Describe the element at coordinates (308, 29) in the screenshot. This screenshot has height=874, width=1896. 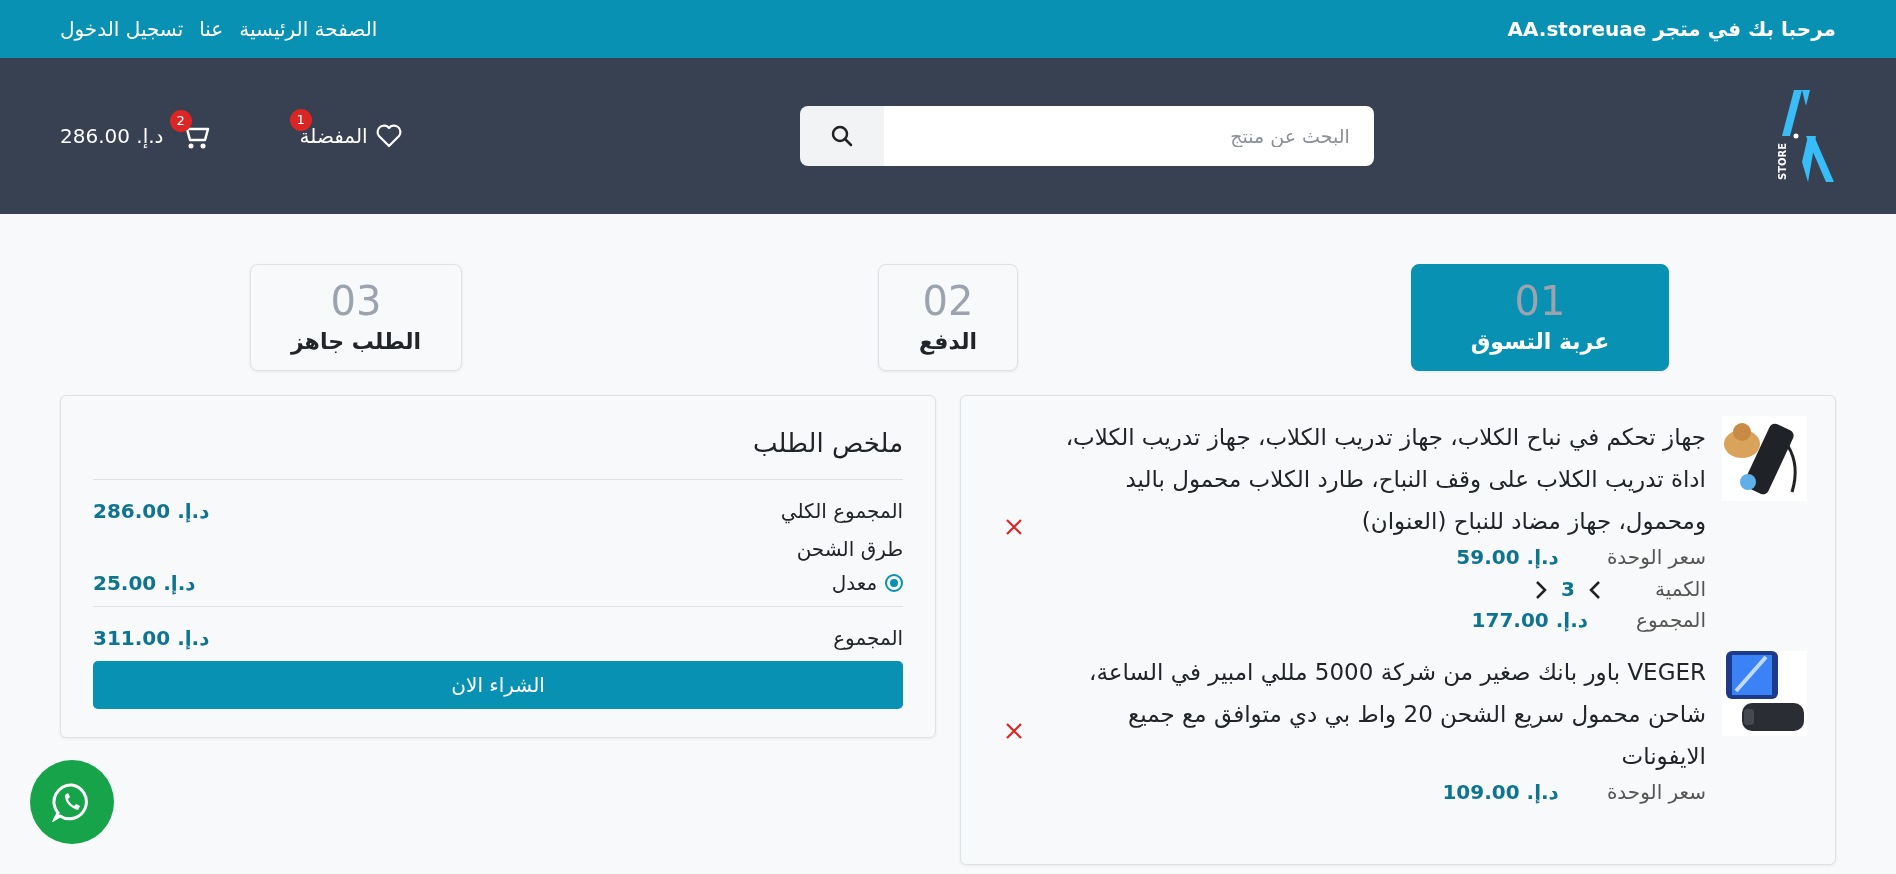
I see `nav-link: الصفحة الرئيسية` at that location.